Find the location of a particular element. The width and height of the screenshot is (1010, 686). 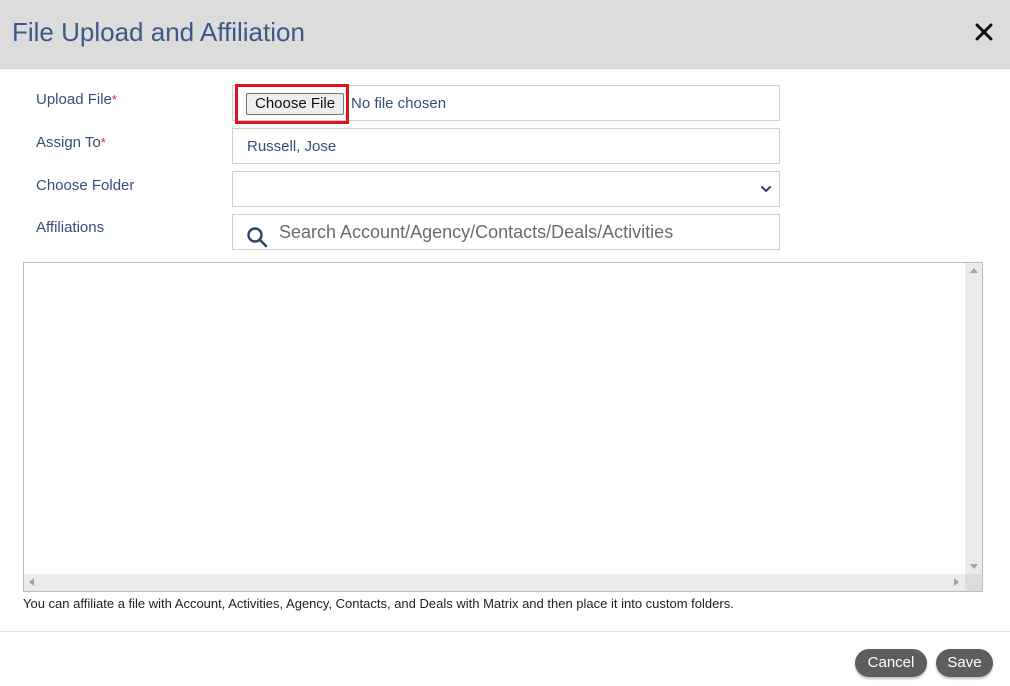

save-button: Save is located at coordinates (964, 663).